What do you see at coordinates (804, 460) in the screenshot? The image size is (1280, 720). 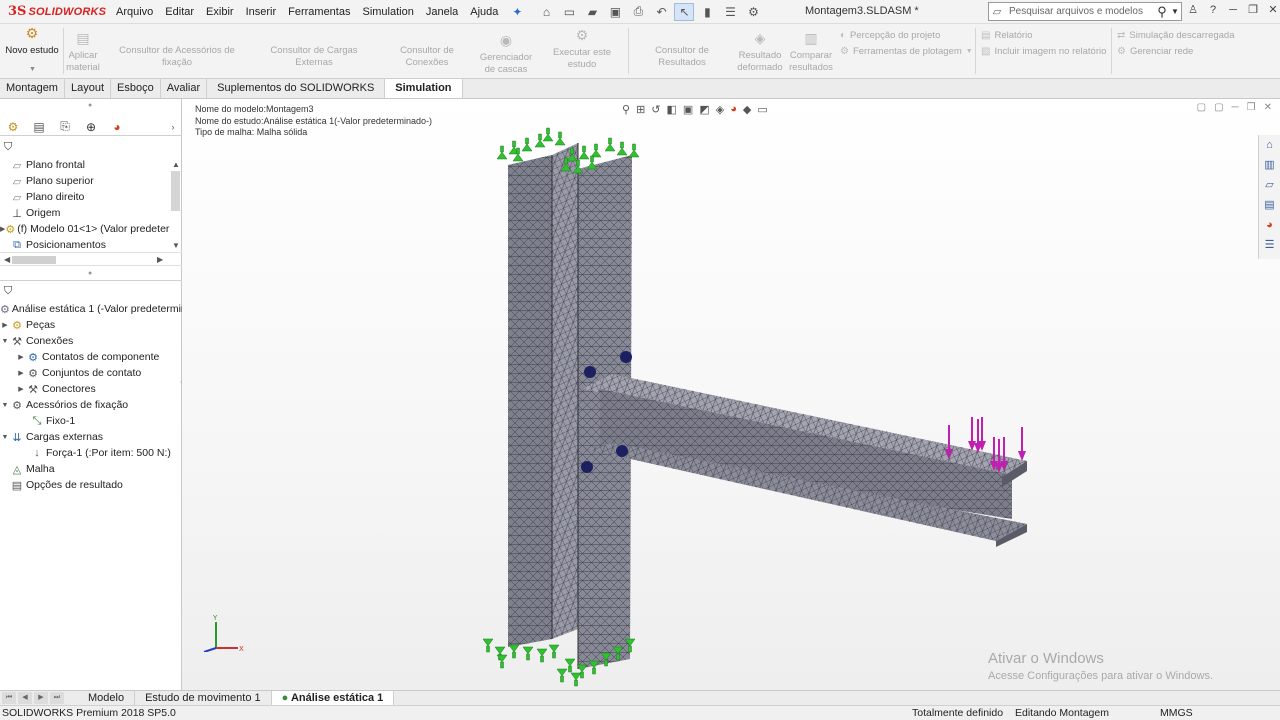 I see `beam` at bounding box center [804, 460].